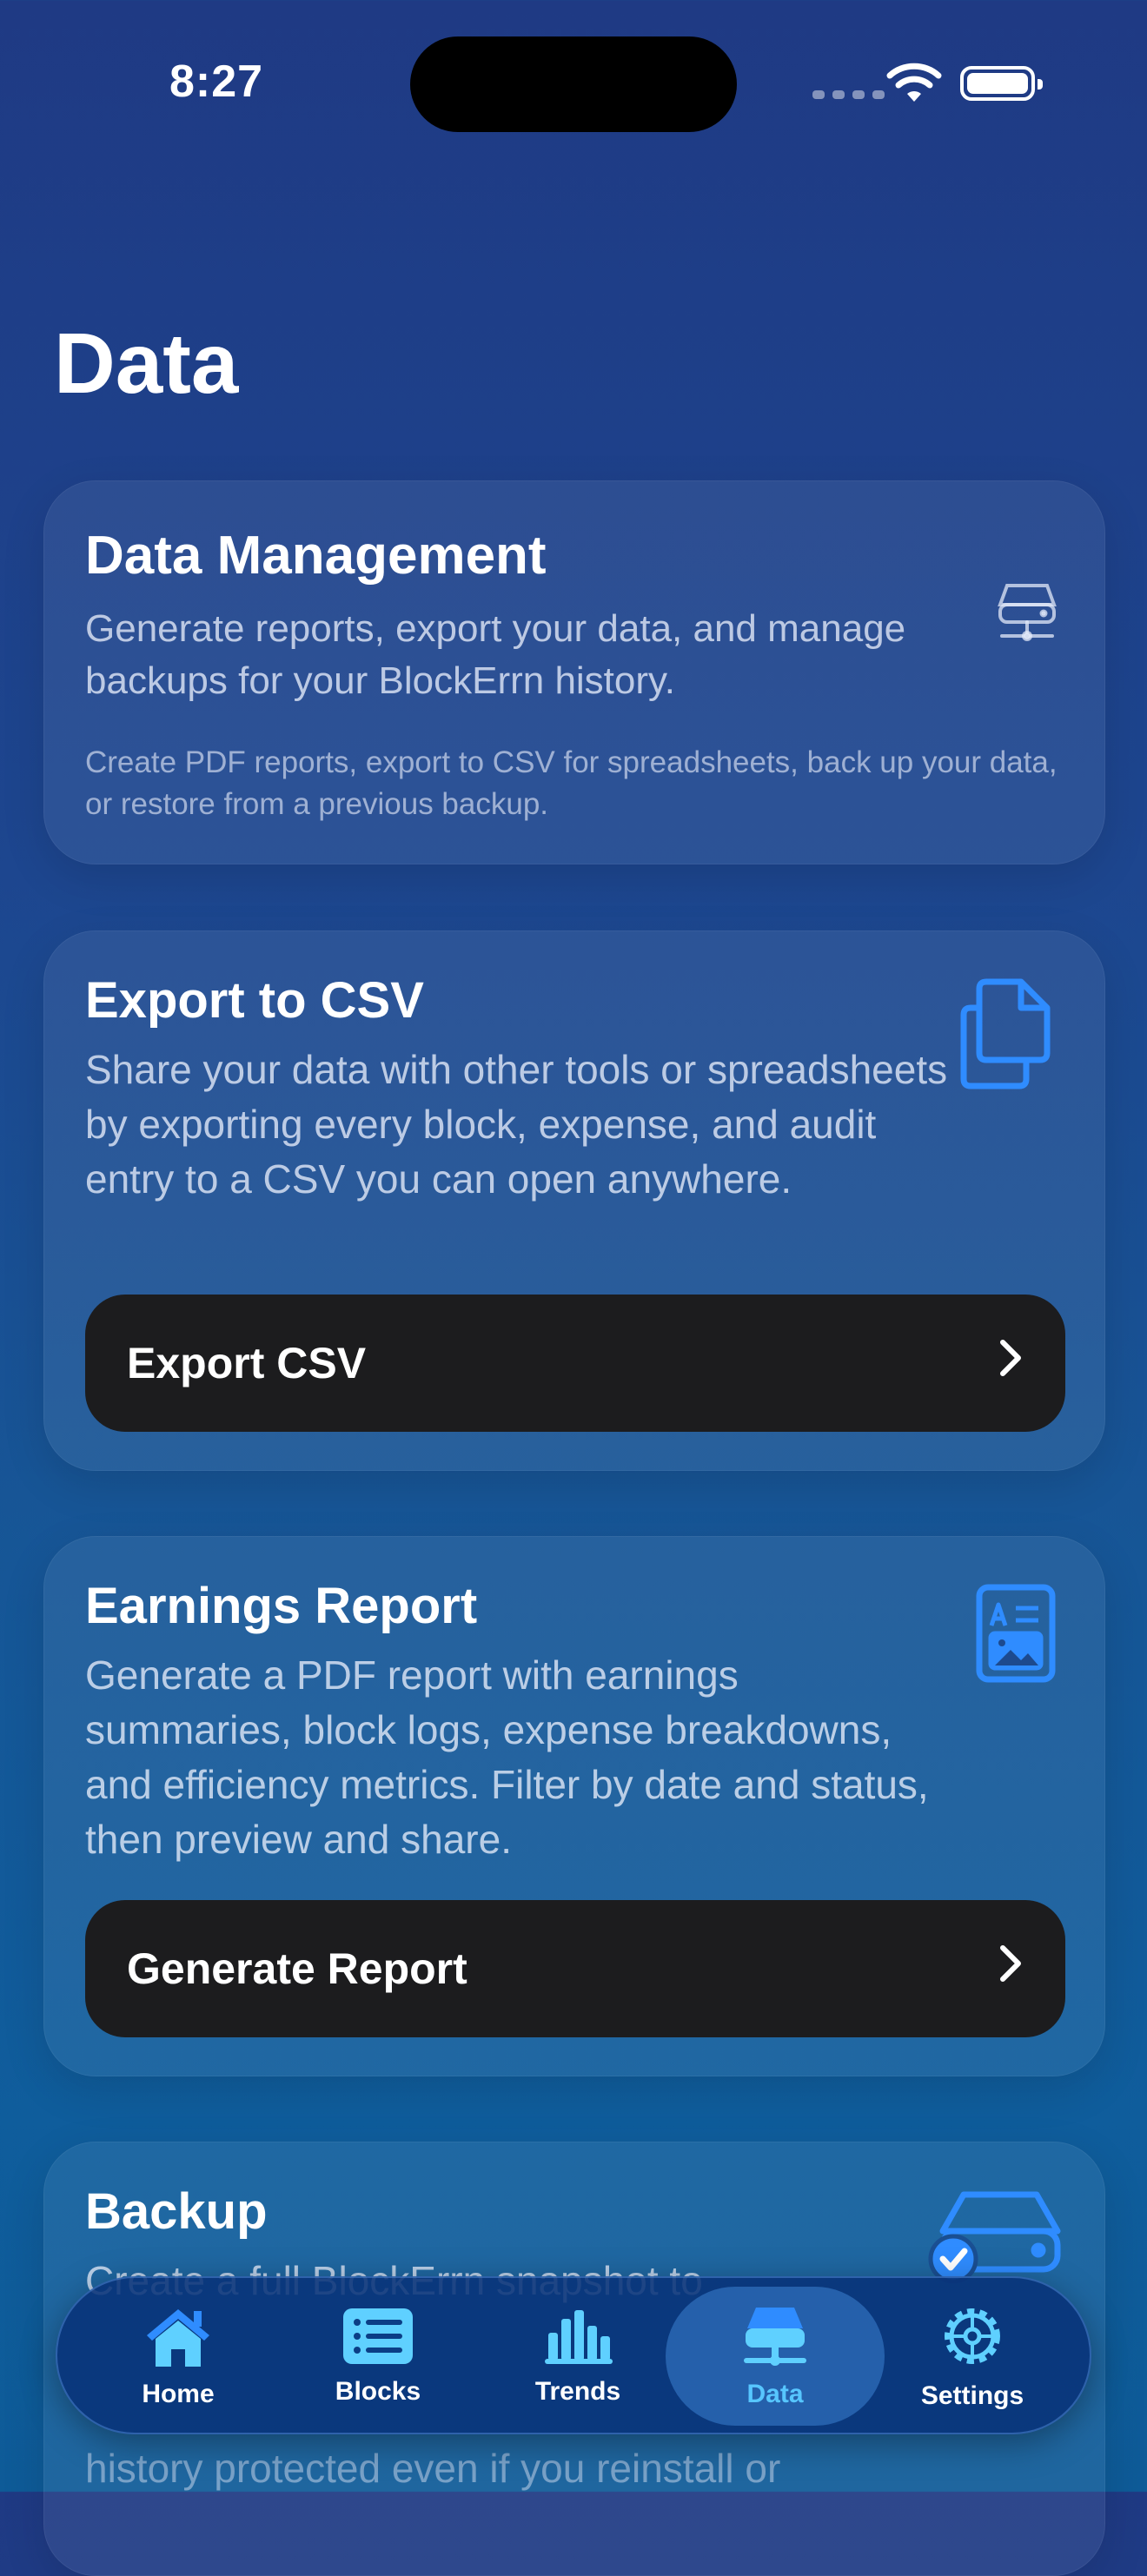 Image resolution: width=1147 pixels, height=2576 pixels. I want to click on button-label: Export CSV, so click(247, 1363).